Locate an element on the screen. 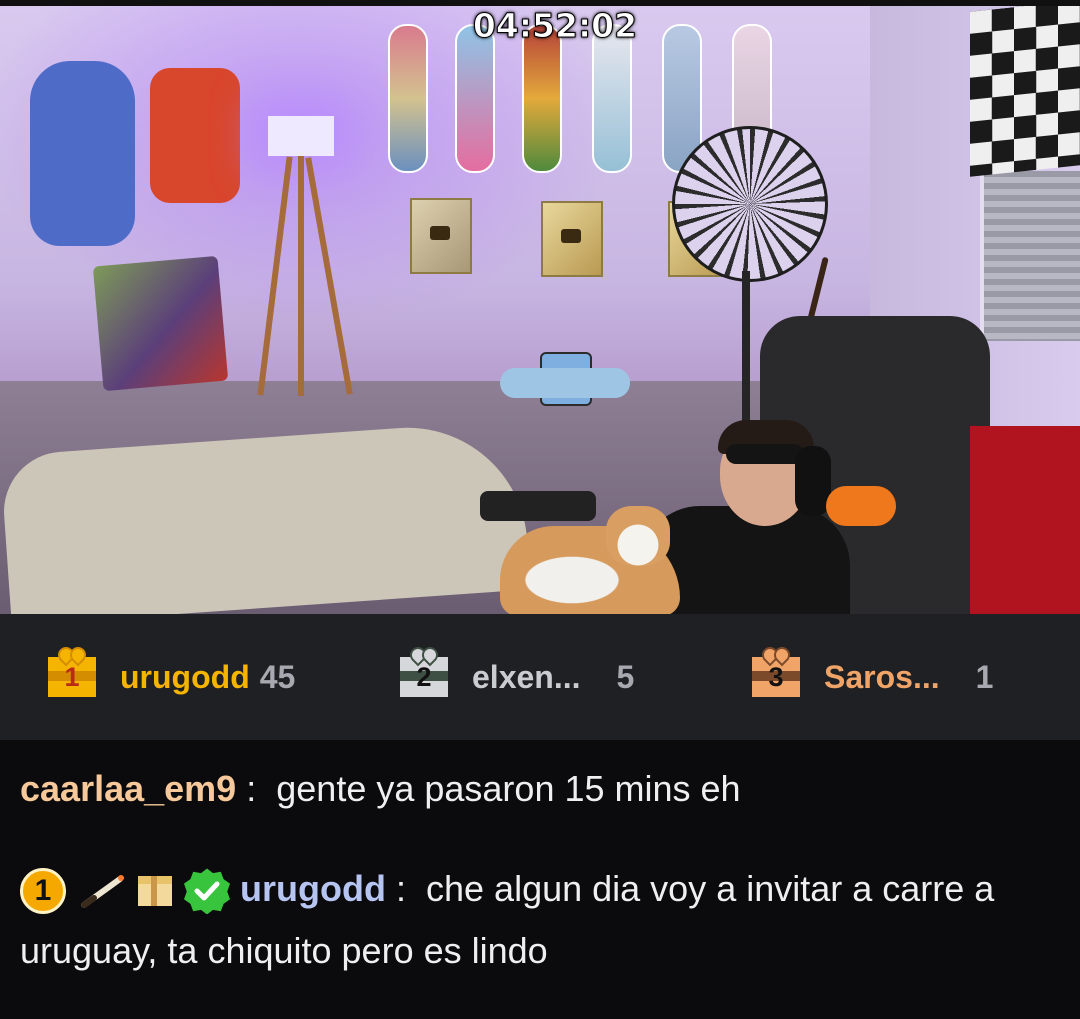 Image resolution: width=1080 pixels, height=1019 pixels. rank-one-badge-icon: 1 is located at coordinates (43, 891).